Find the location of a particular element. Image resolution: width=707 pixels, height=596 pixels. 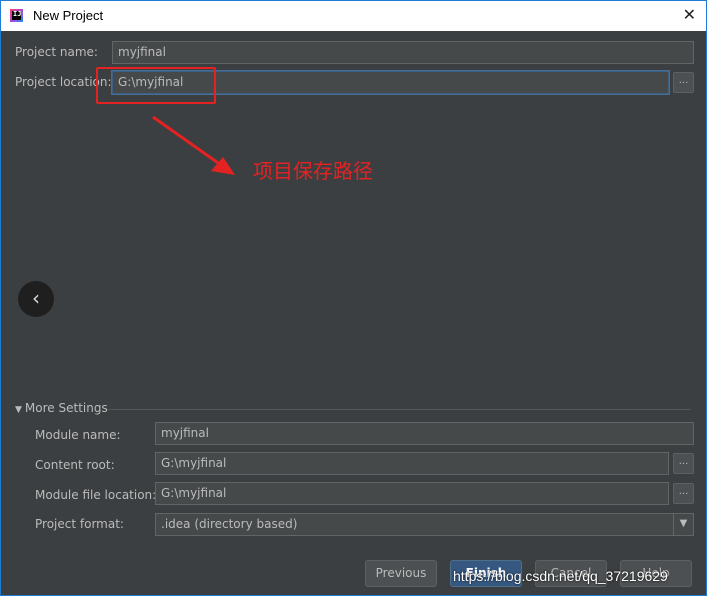

module-name-input: myjfinal is located at coordinates (424, 433).